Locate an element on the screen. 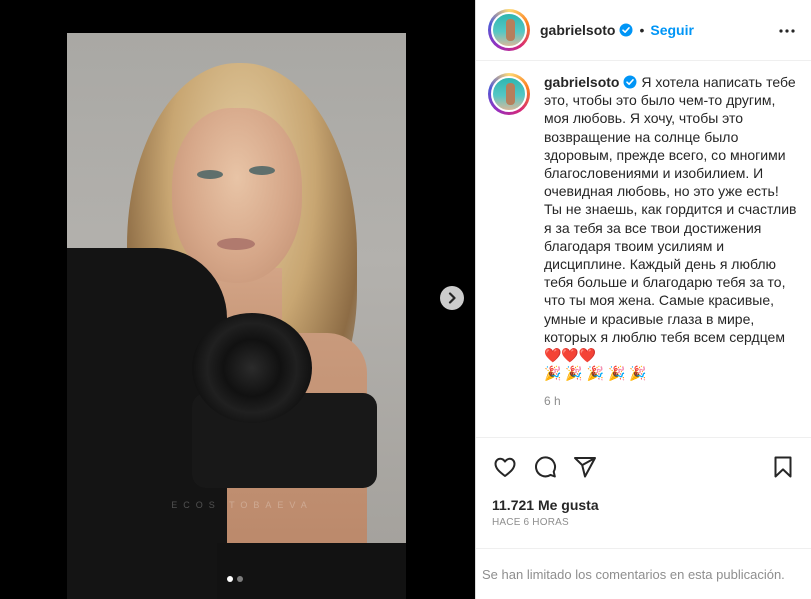 The image size is (811, 599). photo-skirt is located at coordinates (311, 571).